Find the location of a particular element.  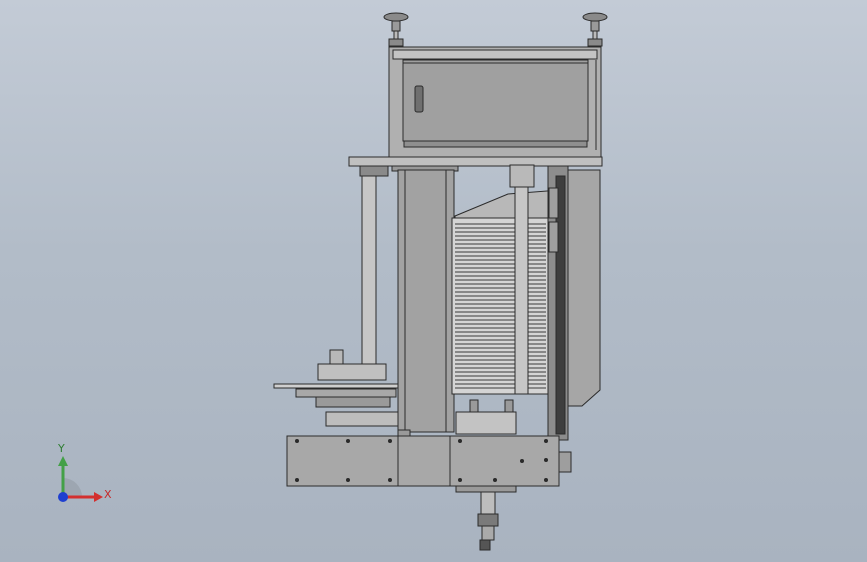

drive-unit is located at coordinates (486, 417).